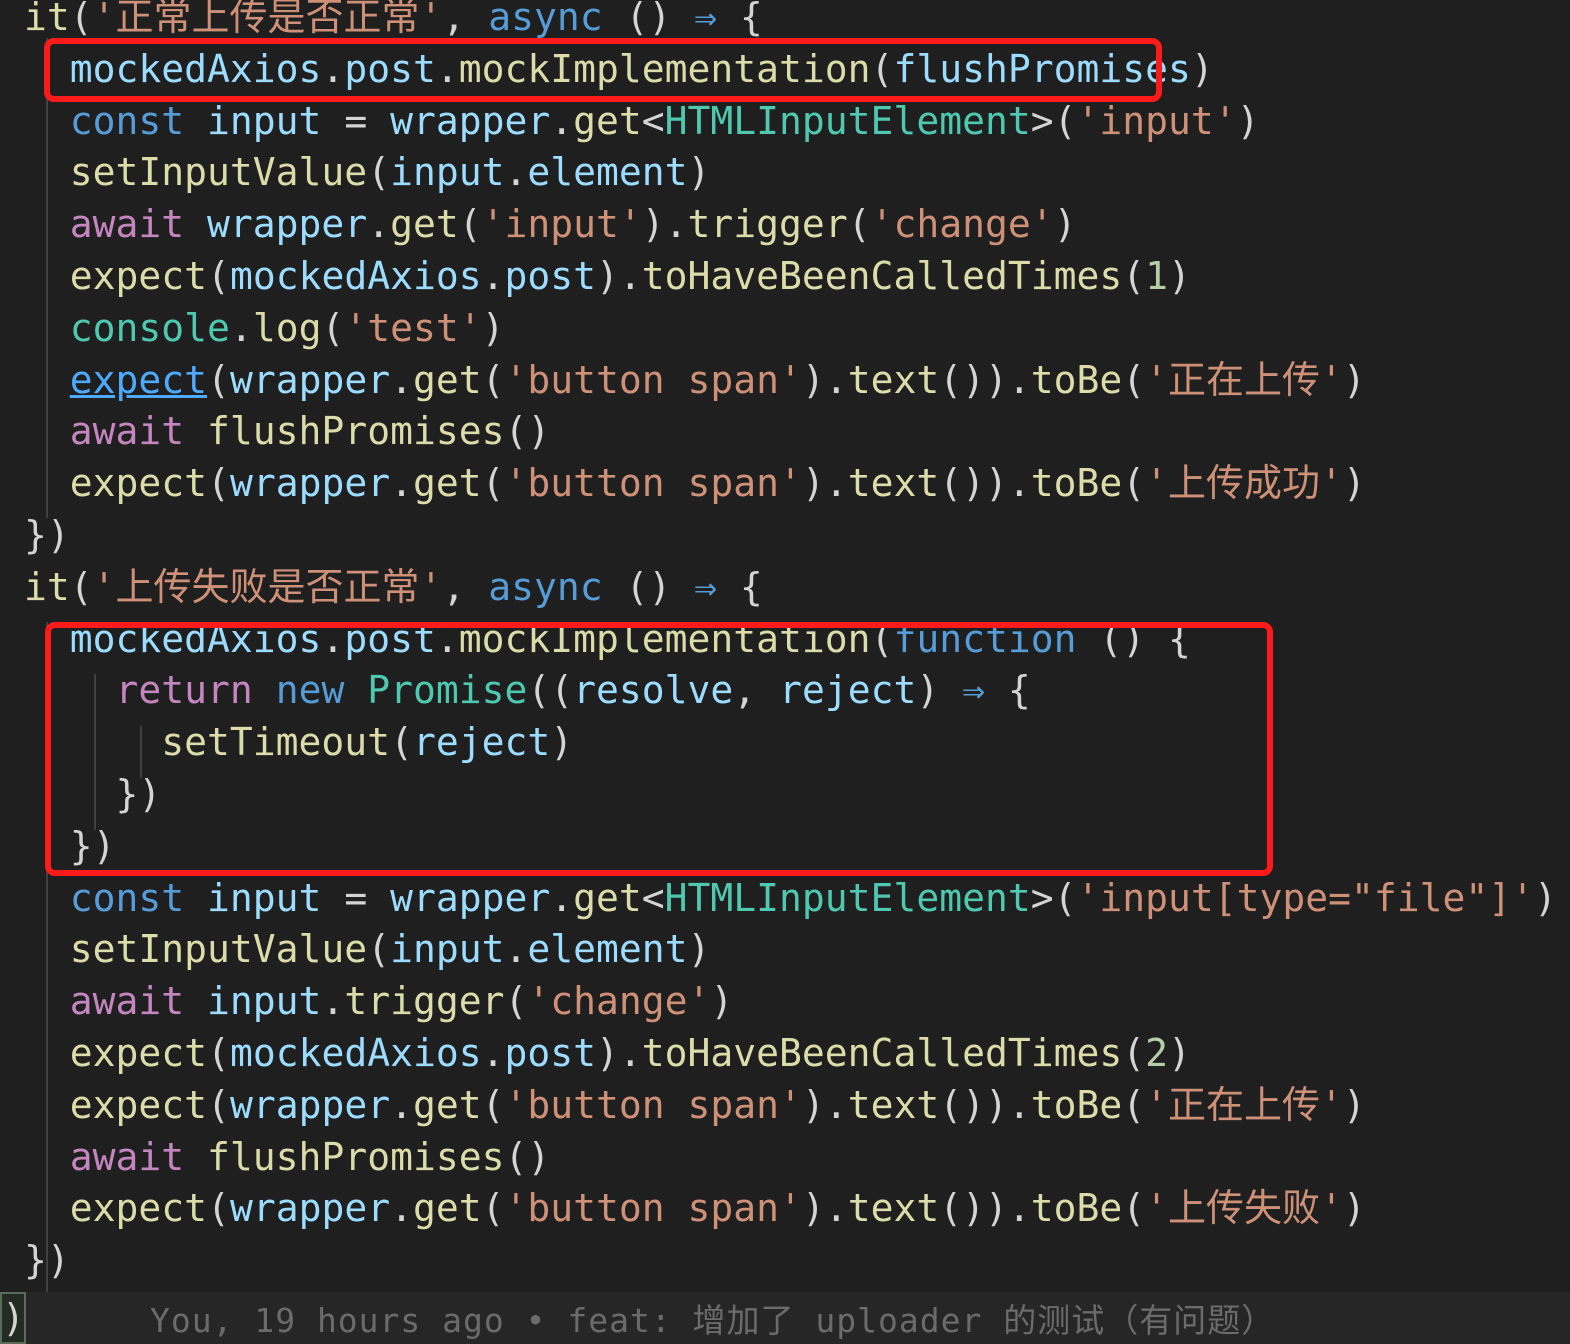 Image resolution: width=1570 pixels, height=1344 pixels. Describe the element at coordinates (653, 120) in the screenshot. I see `token-punctuation: <` at that location.